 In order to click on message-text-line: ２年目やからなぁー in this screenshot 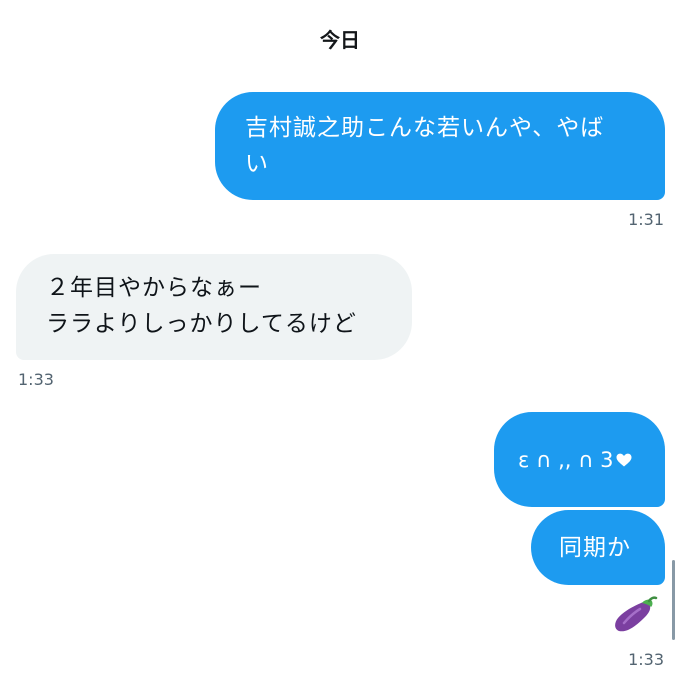, I will do `click(154, 288)`.